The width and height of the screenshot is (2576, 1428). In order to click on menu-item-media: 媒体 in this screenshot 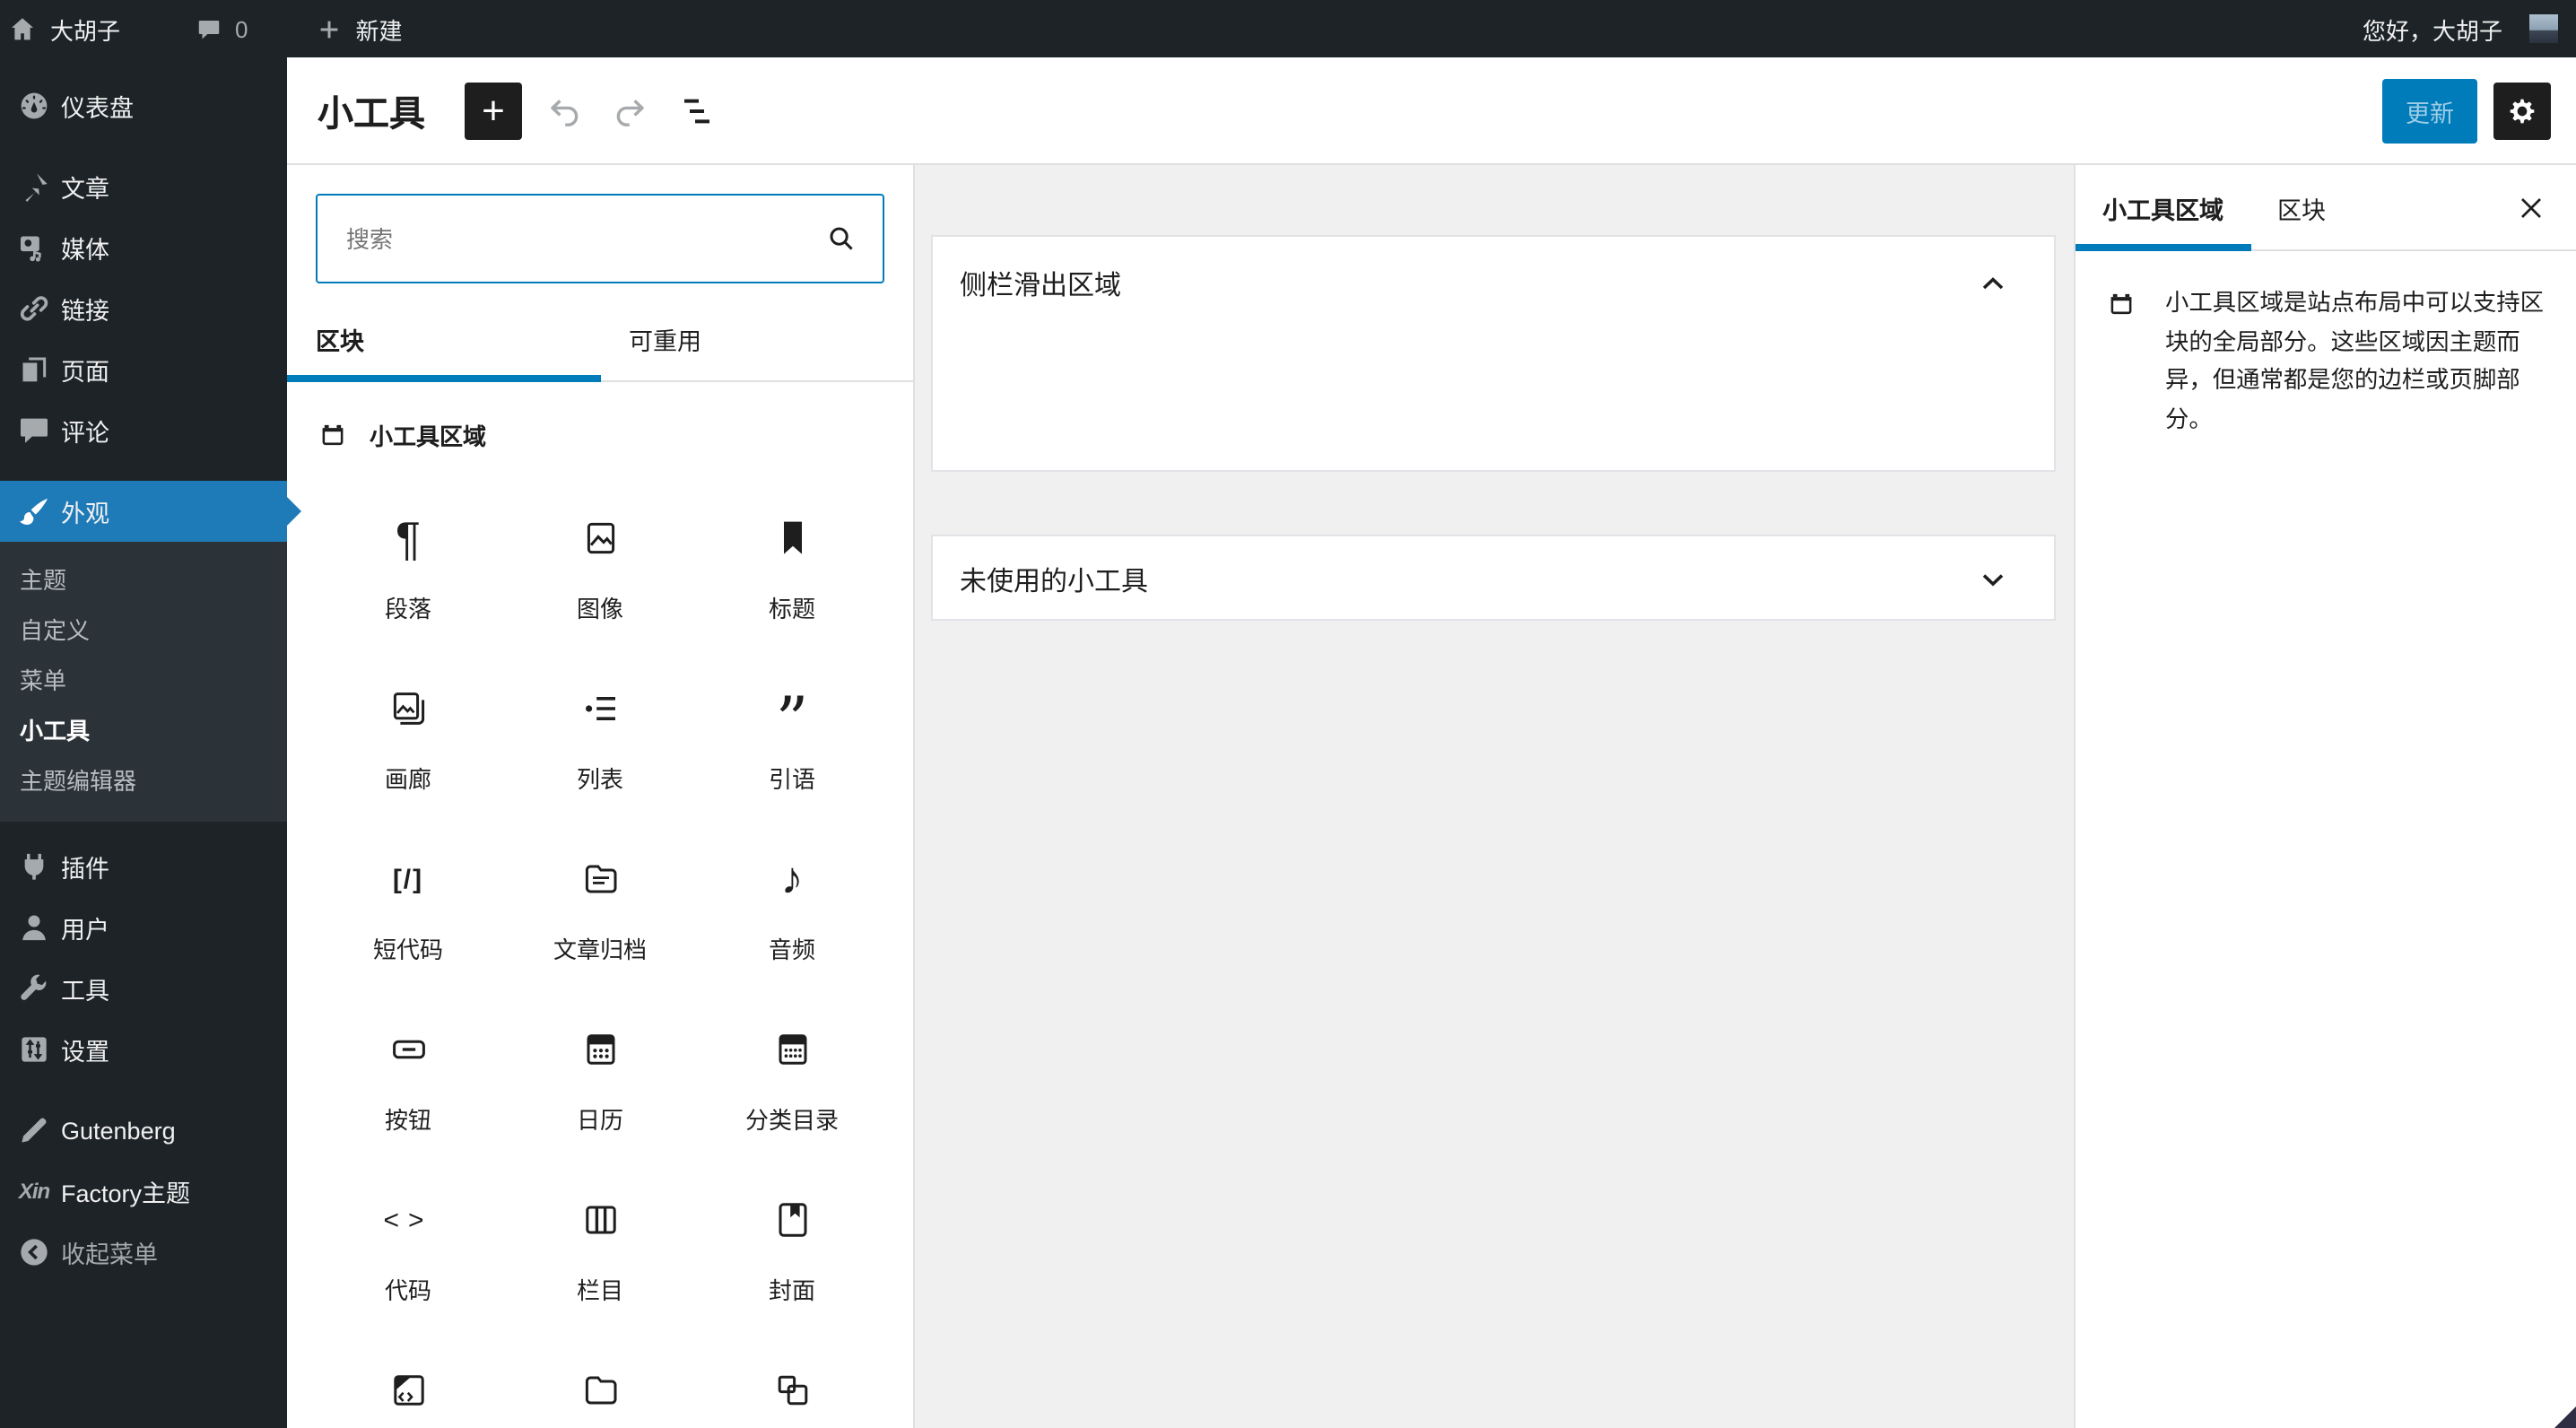, I will do `click(143, 248)`.